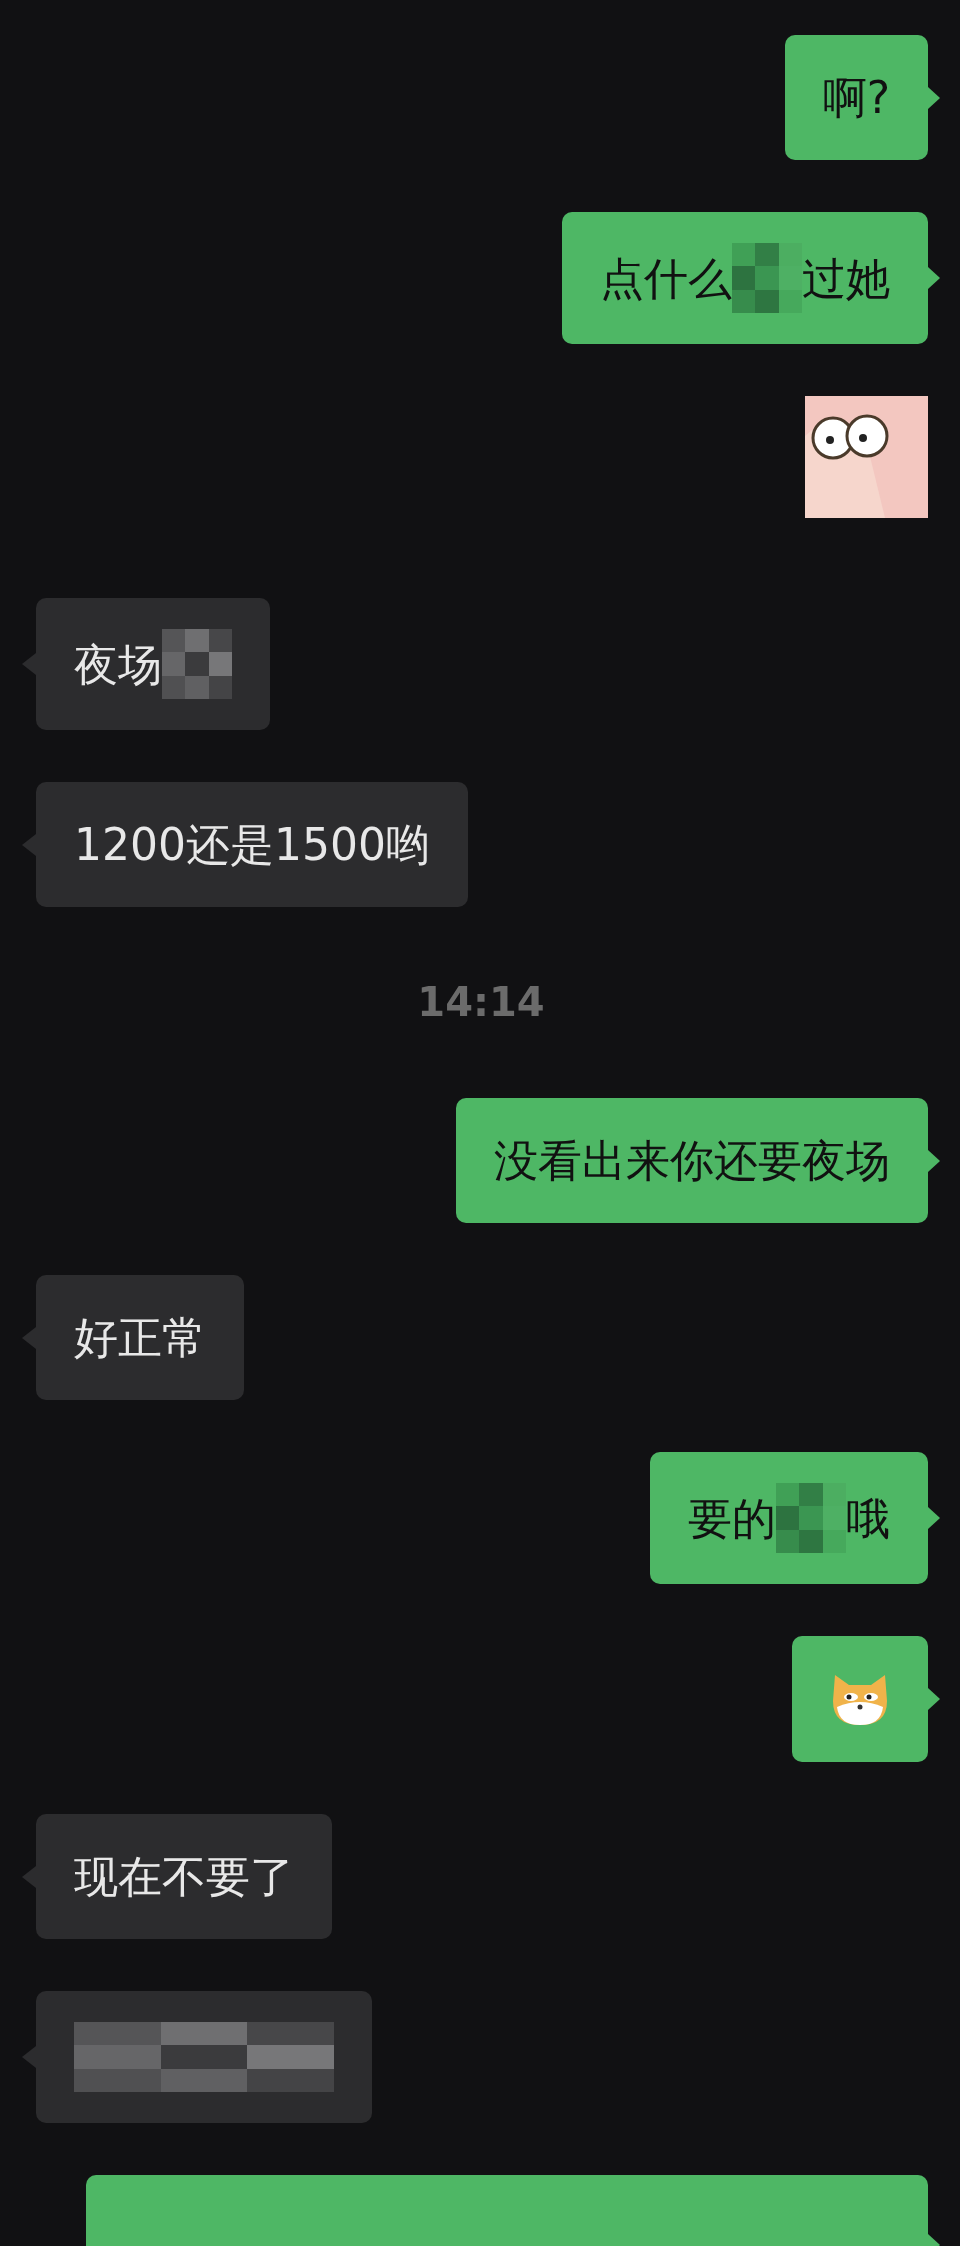 This screenshot has height=2246, width=960. Describe the element at coordinates (118, 664) in the screenshot. I see `message-text: 夜场` at that location.